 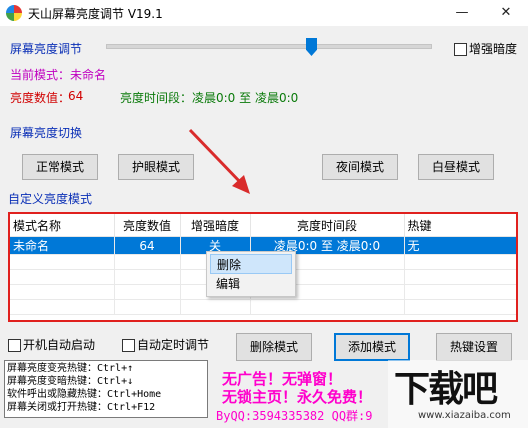 I want to click on column-header-period: 亮度时间段, so click(x=327, y=225).